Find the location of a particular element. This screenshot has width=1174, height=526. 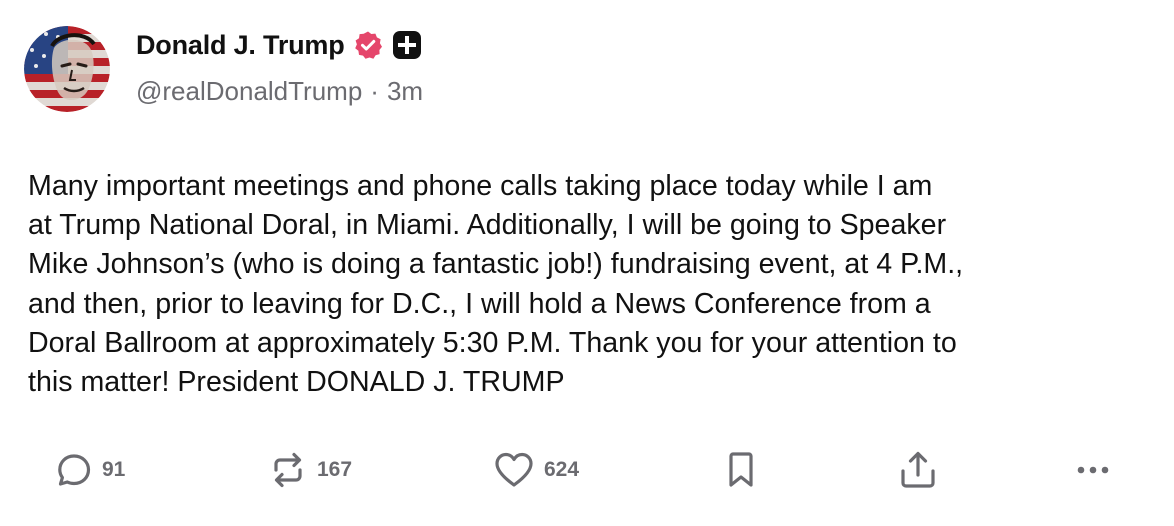

plus-badge-icon is located at coordinates (406, 45).